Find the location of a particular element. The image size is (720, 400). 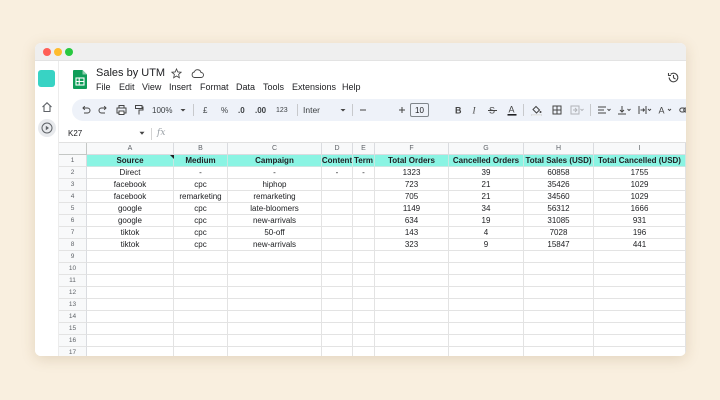

italic-icon: I is located at coordinates (475, 110).